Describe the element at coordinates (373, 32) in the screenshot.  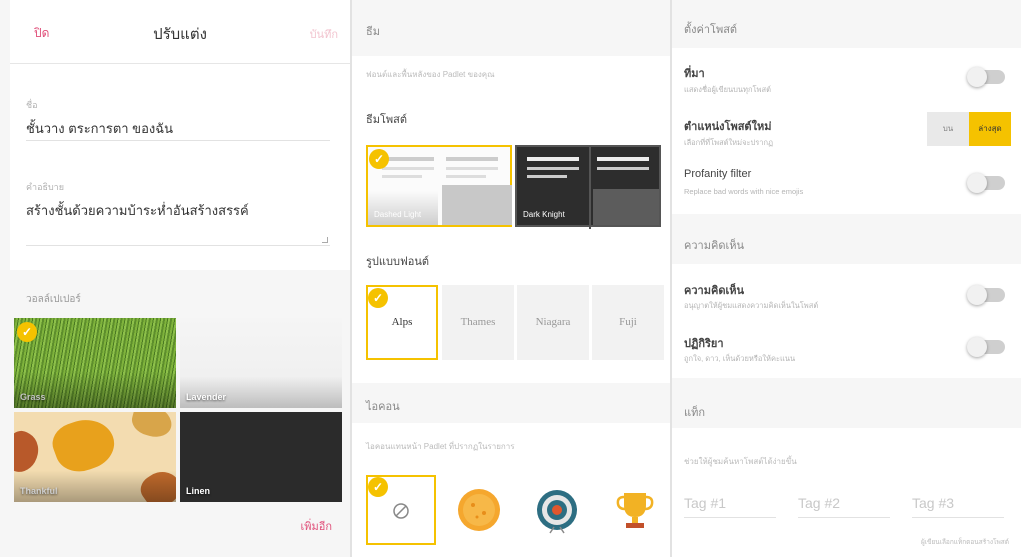
I see `appearance-title: ธีม` at that location.